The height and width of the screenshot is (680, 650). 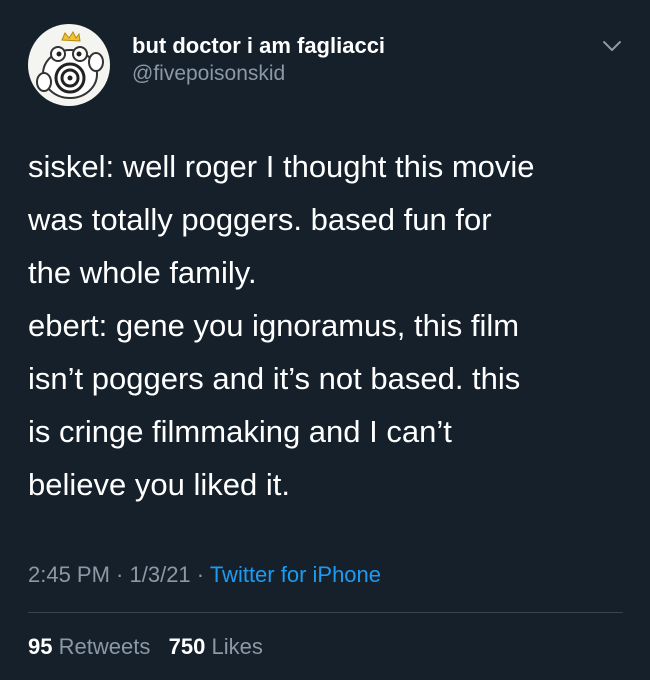 I want to click on likes-count: 750, so click(x=187, y=646).